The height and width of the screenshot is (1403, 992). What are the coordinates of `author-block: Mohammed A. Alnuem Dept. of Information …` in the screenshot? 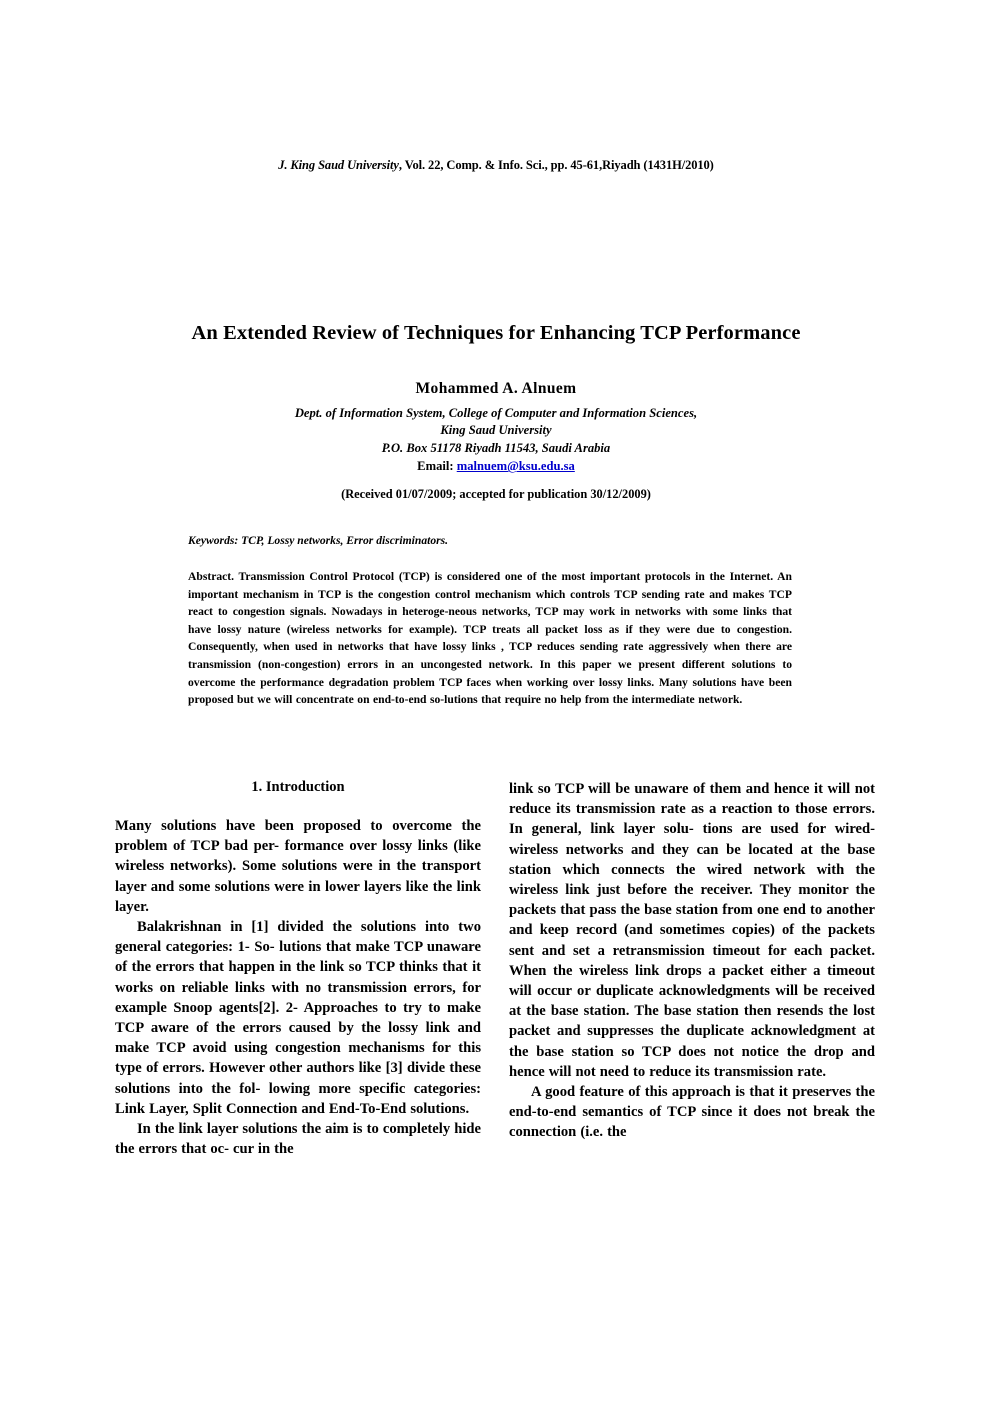 It's located at (496, 427).